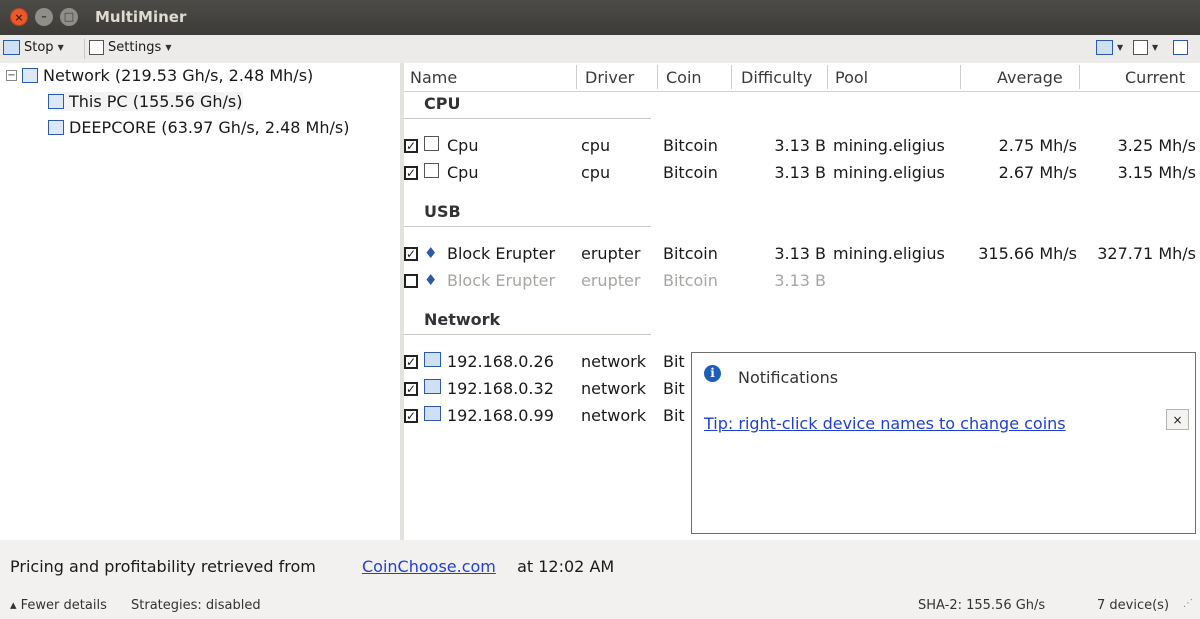 The width and height of the screenshot is (1200, 619). What do you see at coordinates (776, 77) in the screenshot?
I see `column-difficulty: Difficulty` at bounding box center [776, 77].